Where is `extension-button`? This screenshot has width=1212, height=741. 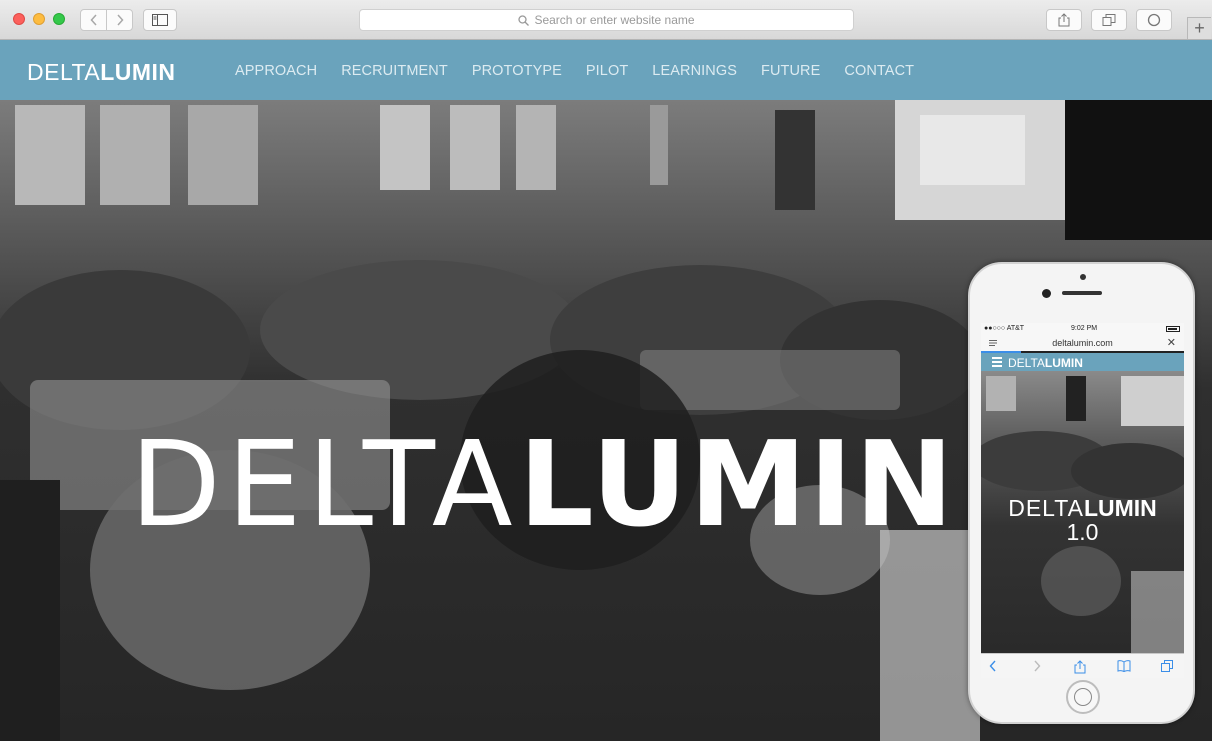 extension-button is located at coordinates (1154, 20).